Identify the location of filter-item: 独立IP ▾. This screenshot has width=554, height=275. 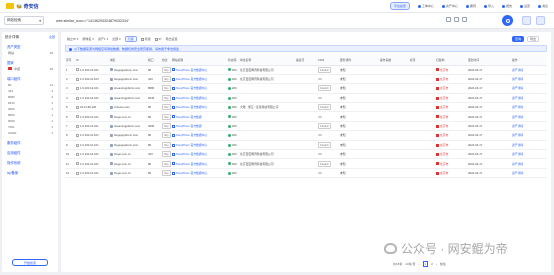
(72, 39).